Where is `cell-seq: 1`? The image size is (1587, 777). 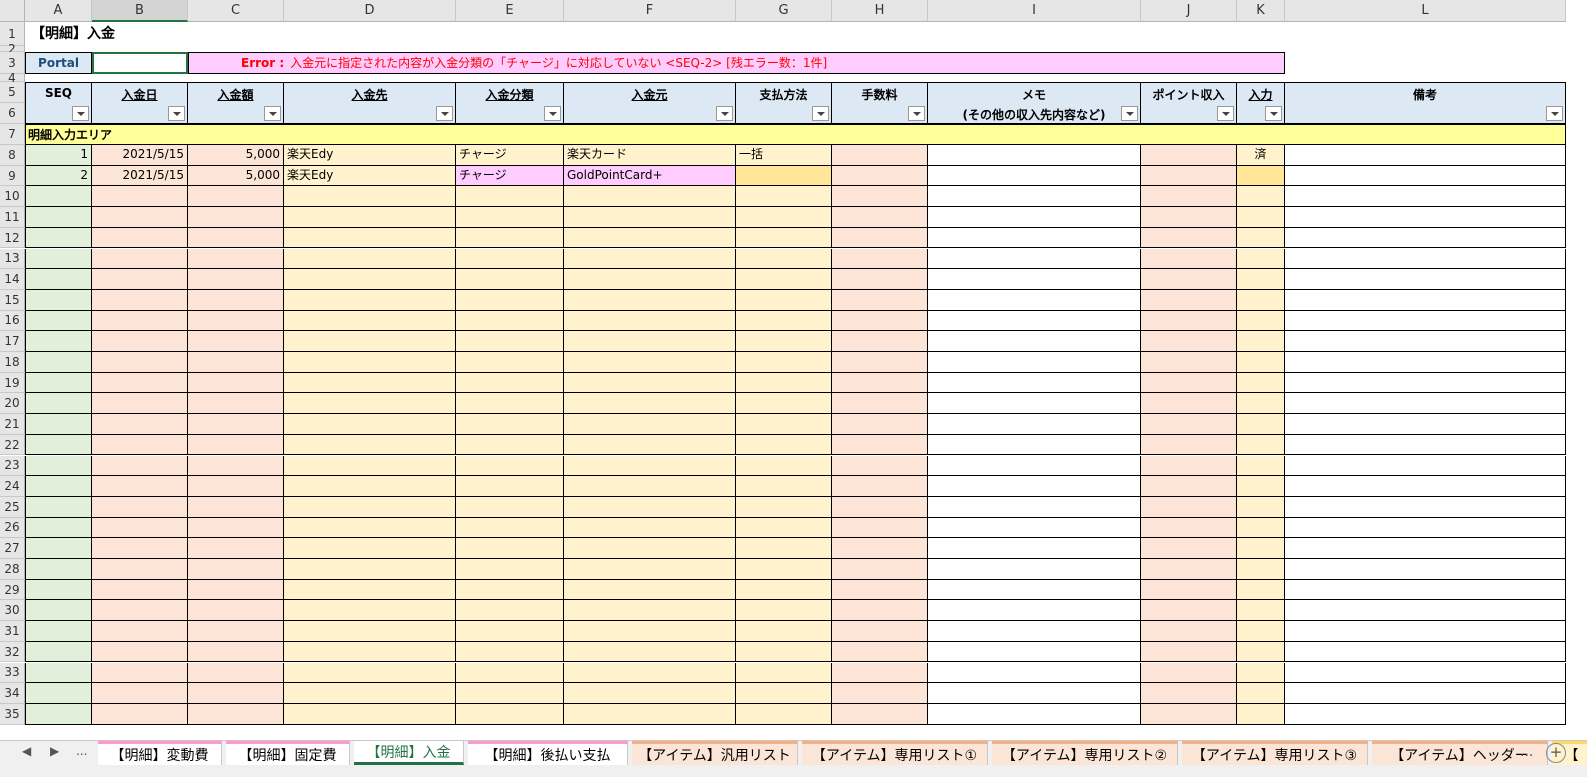
cell-seq: 1 is located at coordinates (58, 155).